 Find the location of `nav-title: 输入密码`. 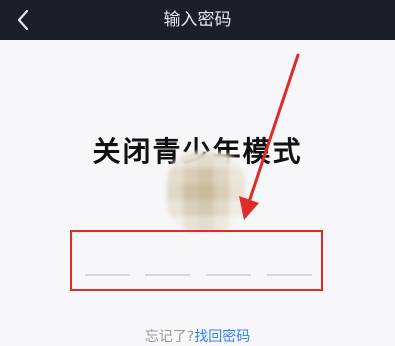

nav-title: 输入密码 is located at coordinates (197, 20).